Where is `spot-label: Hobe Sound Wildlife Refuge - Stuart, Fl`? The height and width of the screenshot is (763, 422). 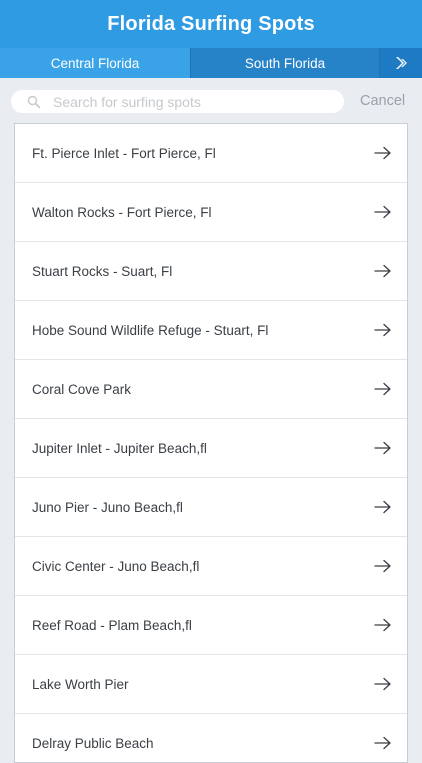
spot-label: Hobe Sound Wildlife Refuge - Stuart, Fl is located at coordinates (150, 330).